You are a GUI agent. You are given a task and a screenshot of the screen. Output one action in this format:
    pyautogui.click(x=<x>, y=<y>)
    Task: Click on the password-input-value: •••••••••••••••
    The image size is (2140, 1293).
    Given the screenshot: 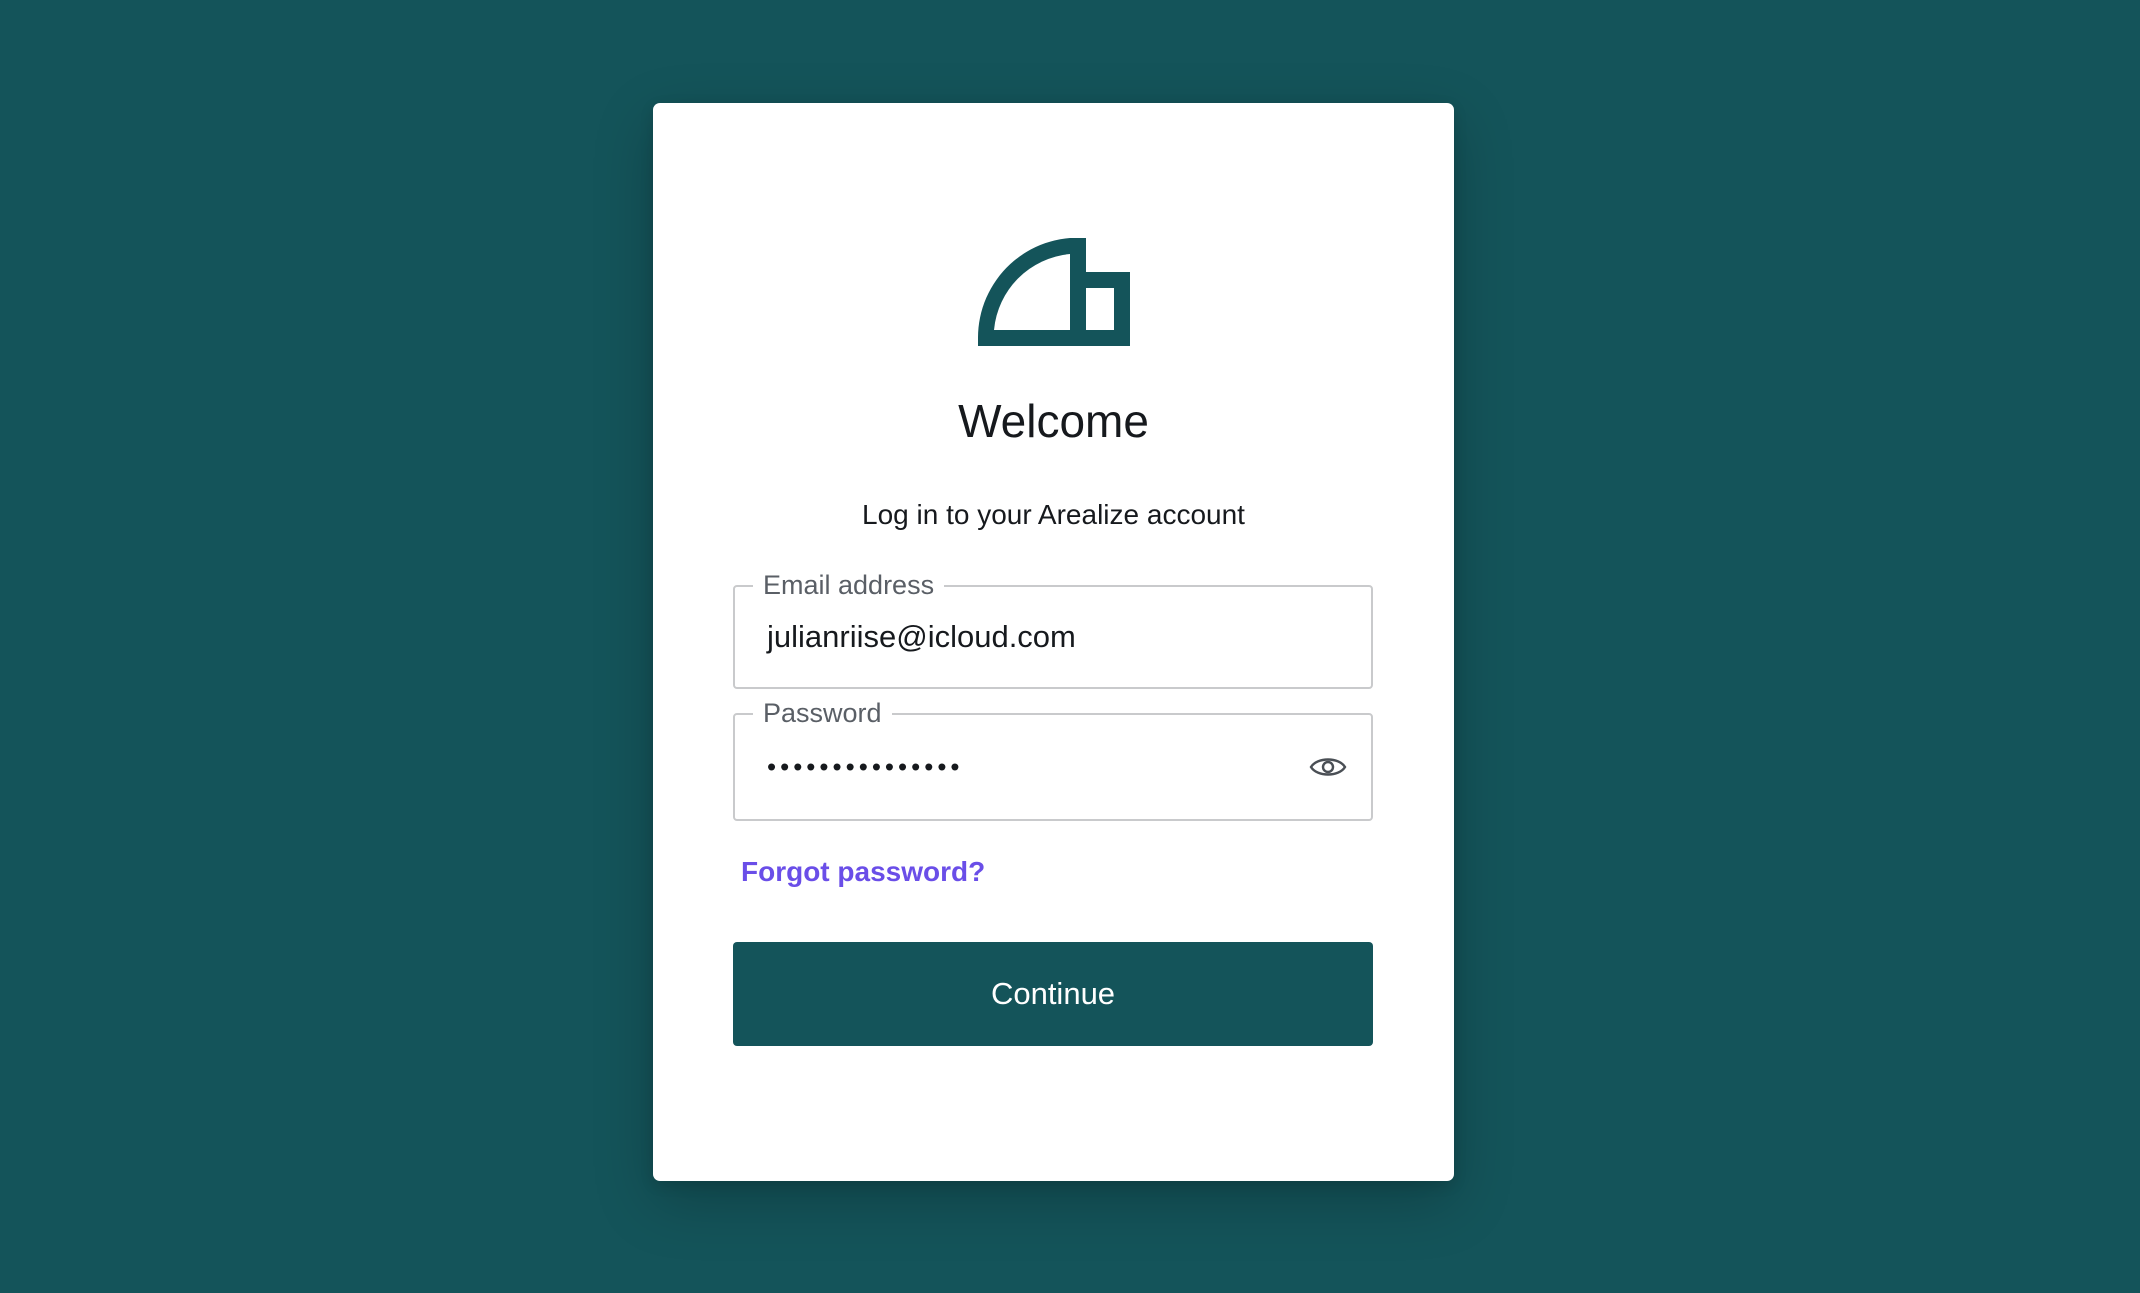 What is the action you would take?
    pyautogui.click(x=865, y=767)
    